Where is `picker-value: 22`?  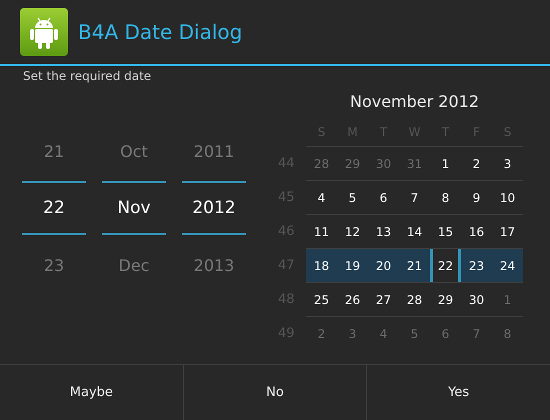
picker-value: 22 is located at coordinates (54, 208).